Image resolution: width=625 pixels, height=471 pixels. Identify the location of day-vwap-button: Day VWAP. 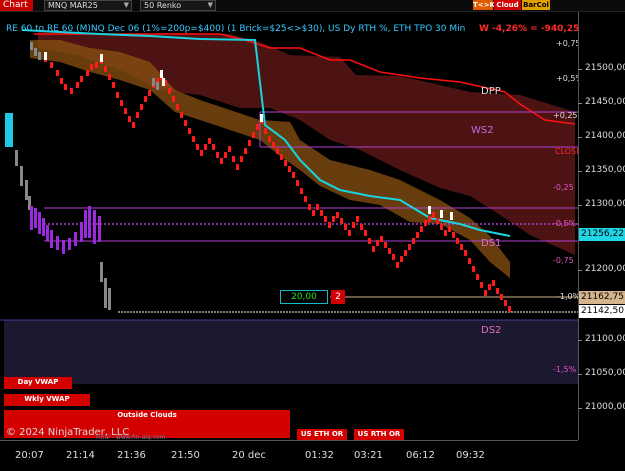
(38, 383).